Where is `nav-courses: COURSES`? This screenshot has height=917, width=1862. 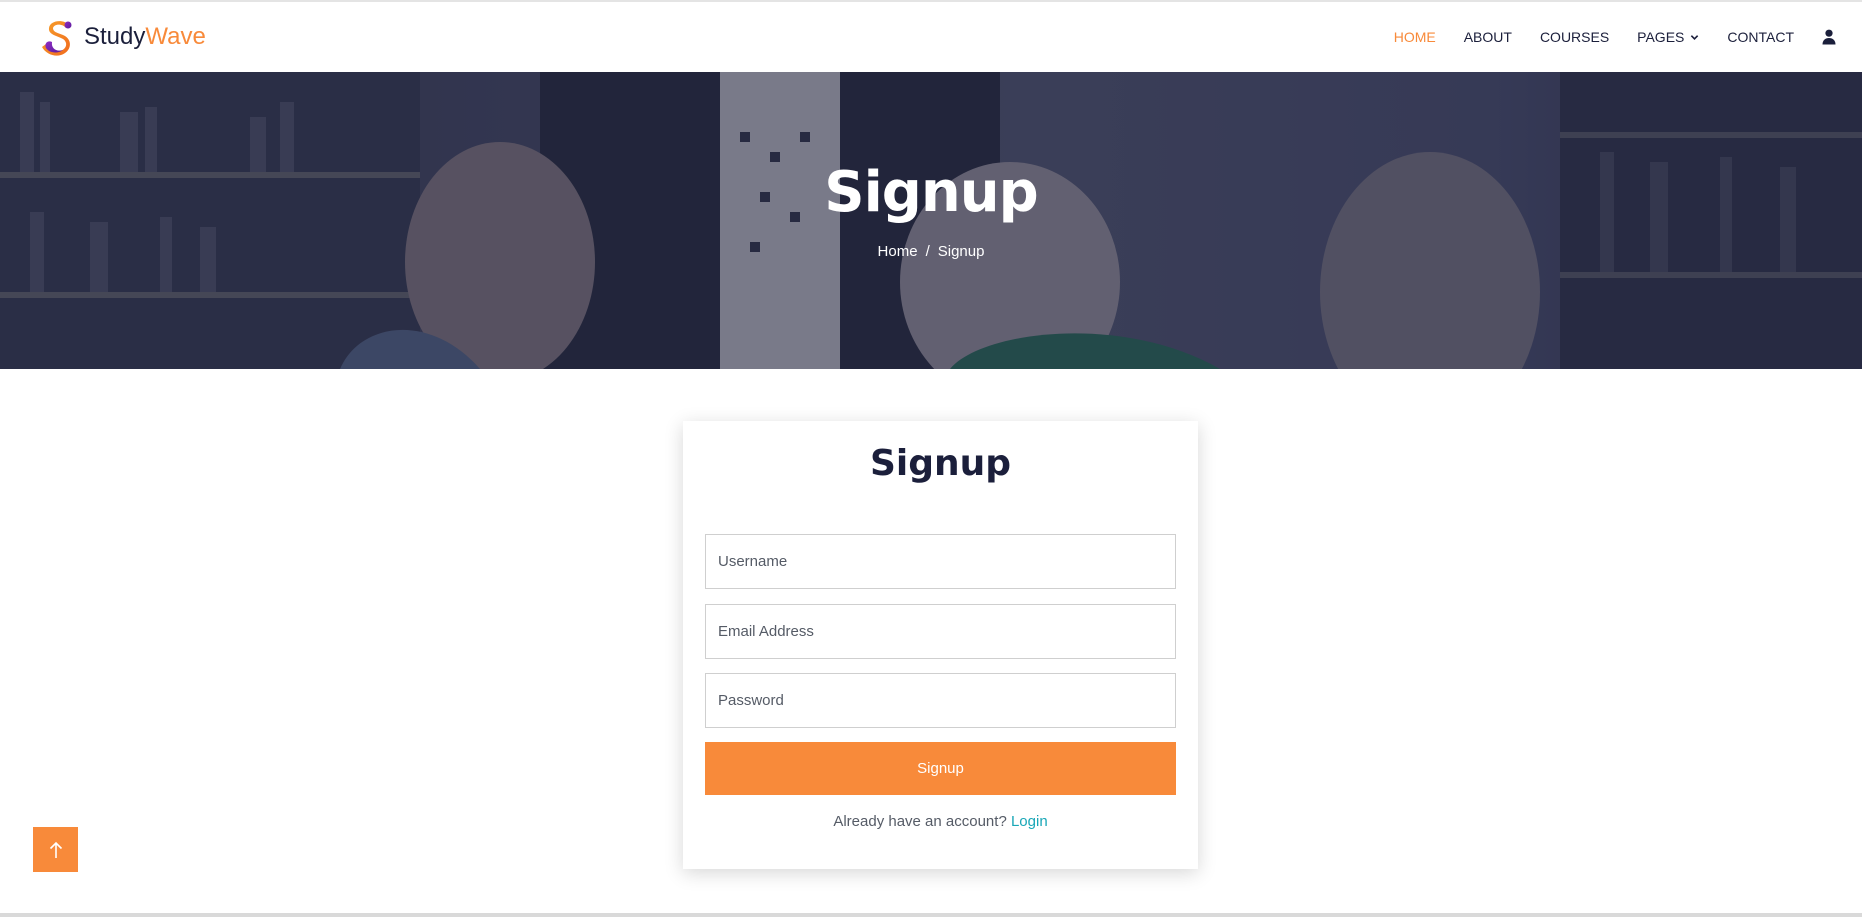 nav-courses: COURSES is located at coordinates (1574, 37).